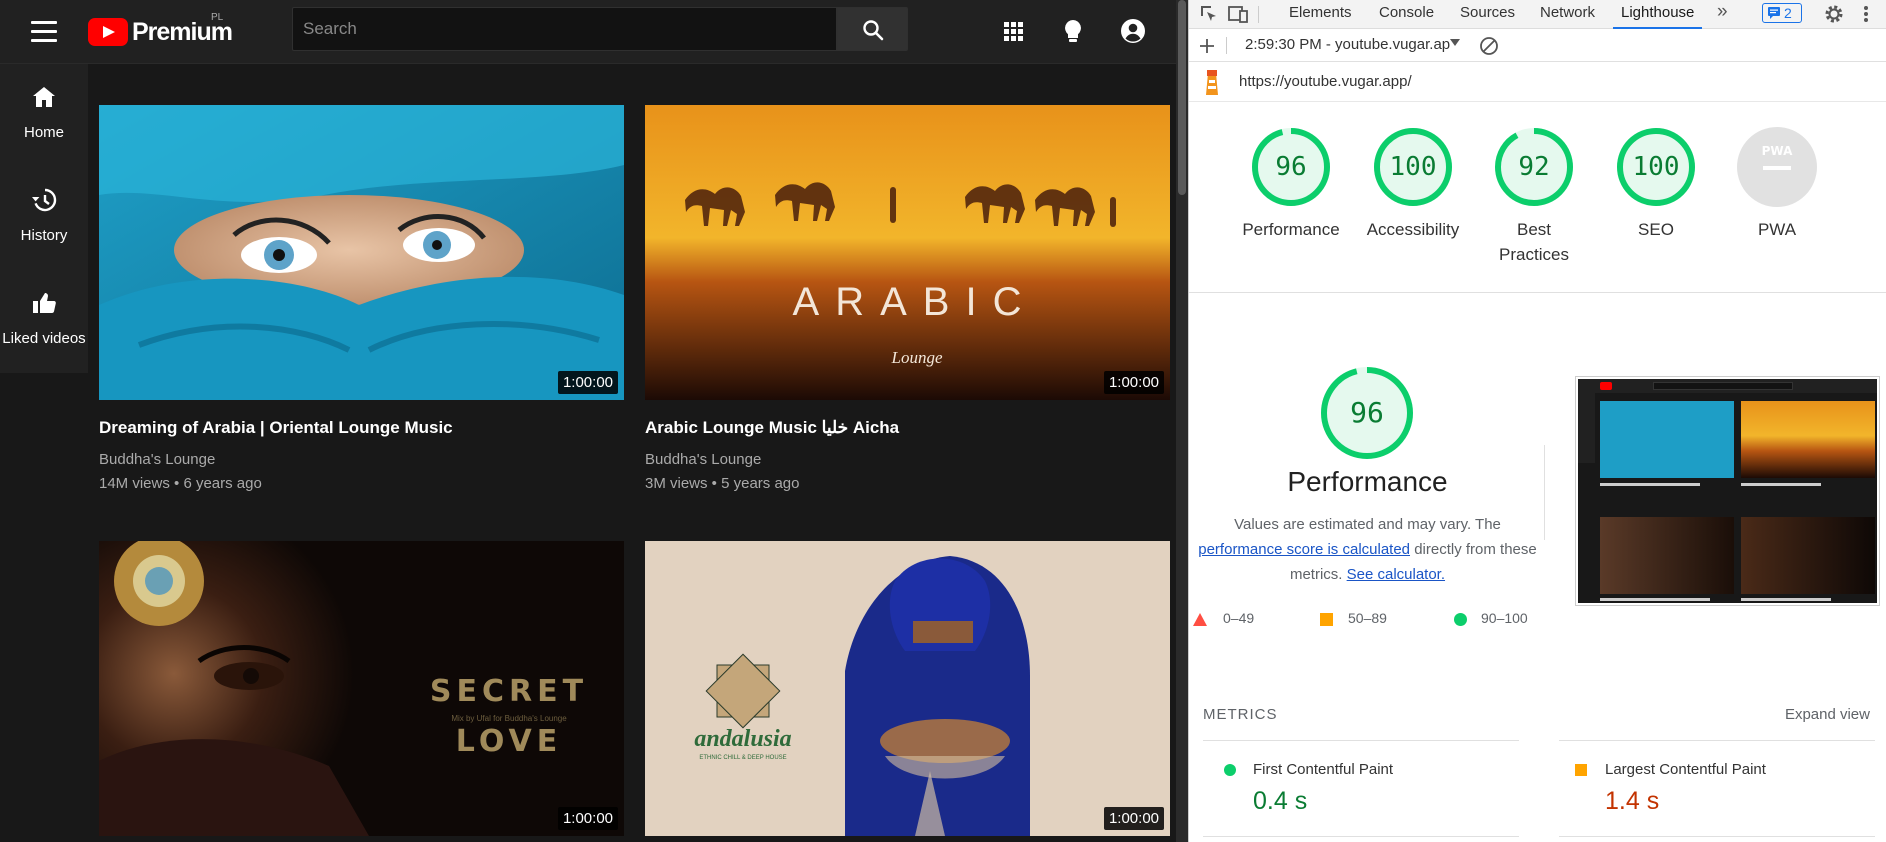 The image size is (1886, 842). Describe the element at coordinates (509, 741) in the screenshot. I see `thumbnail-title-text-2: LOVE` at that location.